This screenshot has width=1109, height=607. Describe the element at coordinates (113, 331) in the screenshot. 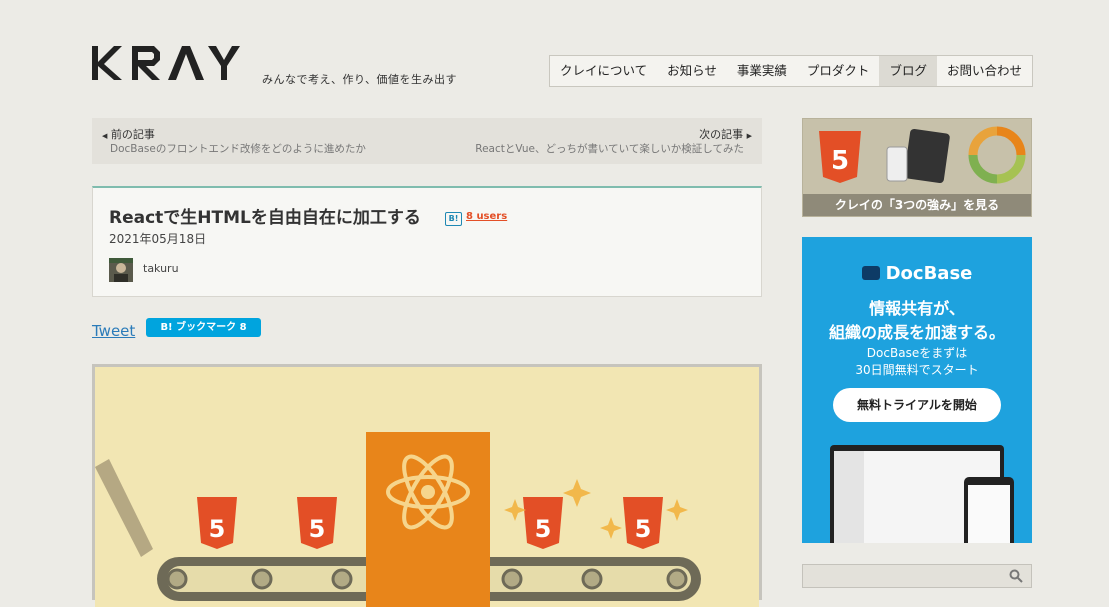

I see `tweet-link: Tweet` at that location.